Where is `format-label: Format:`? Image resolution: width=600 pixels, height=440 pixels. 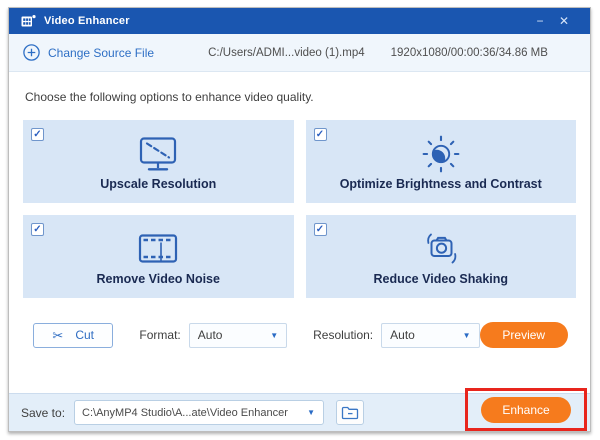
format-label: Format: is located at coordinates (160, 335).